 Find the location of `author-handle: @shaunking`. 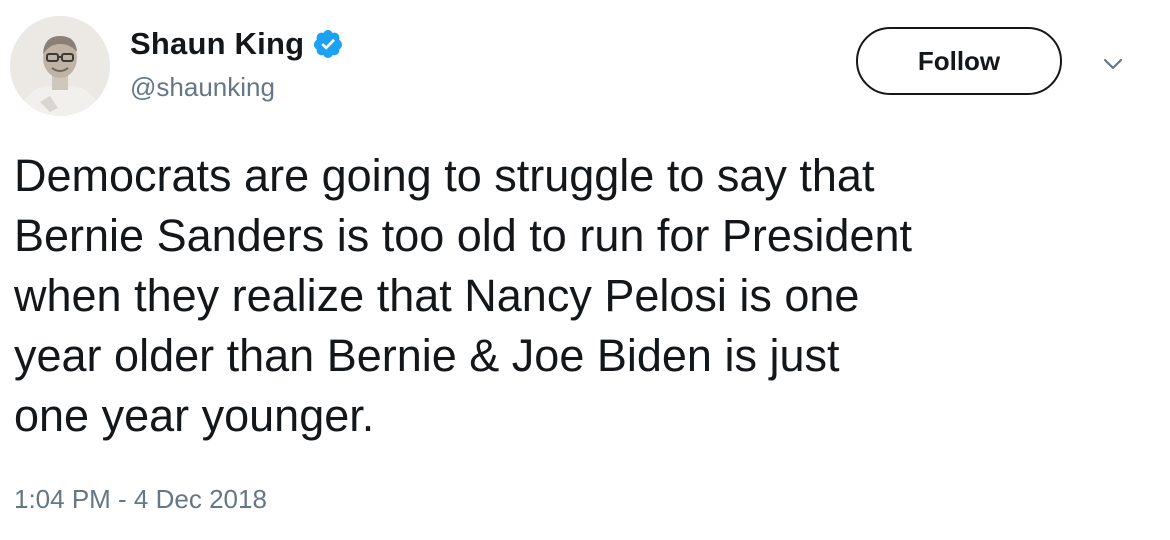

author-handle: @shaunking is located at coordinates (202, 87).